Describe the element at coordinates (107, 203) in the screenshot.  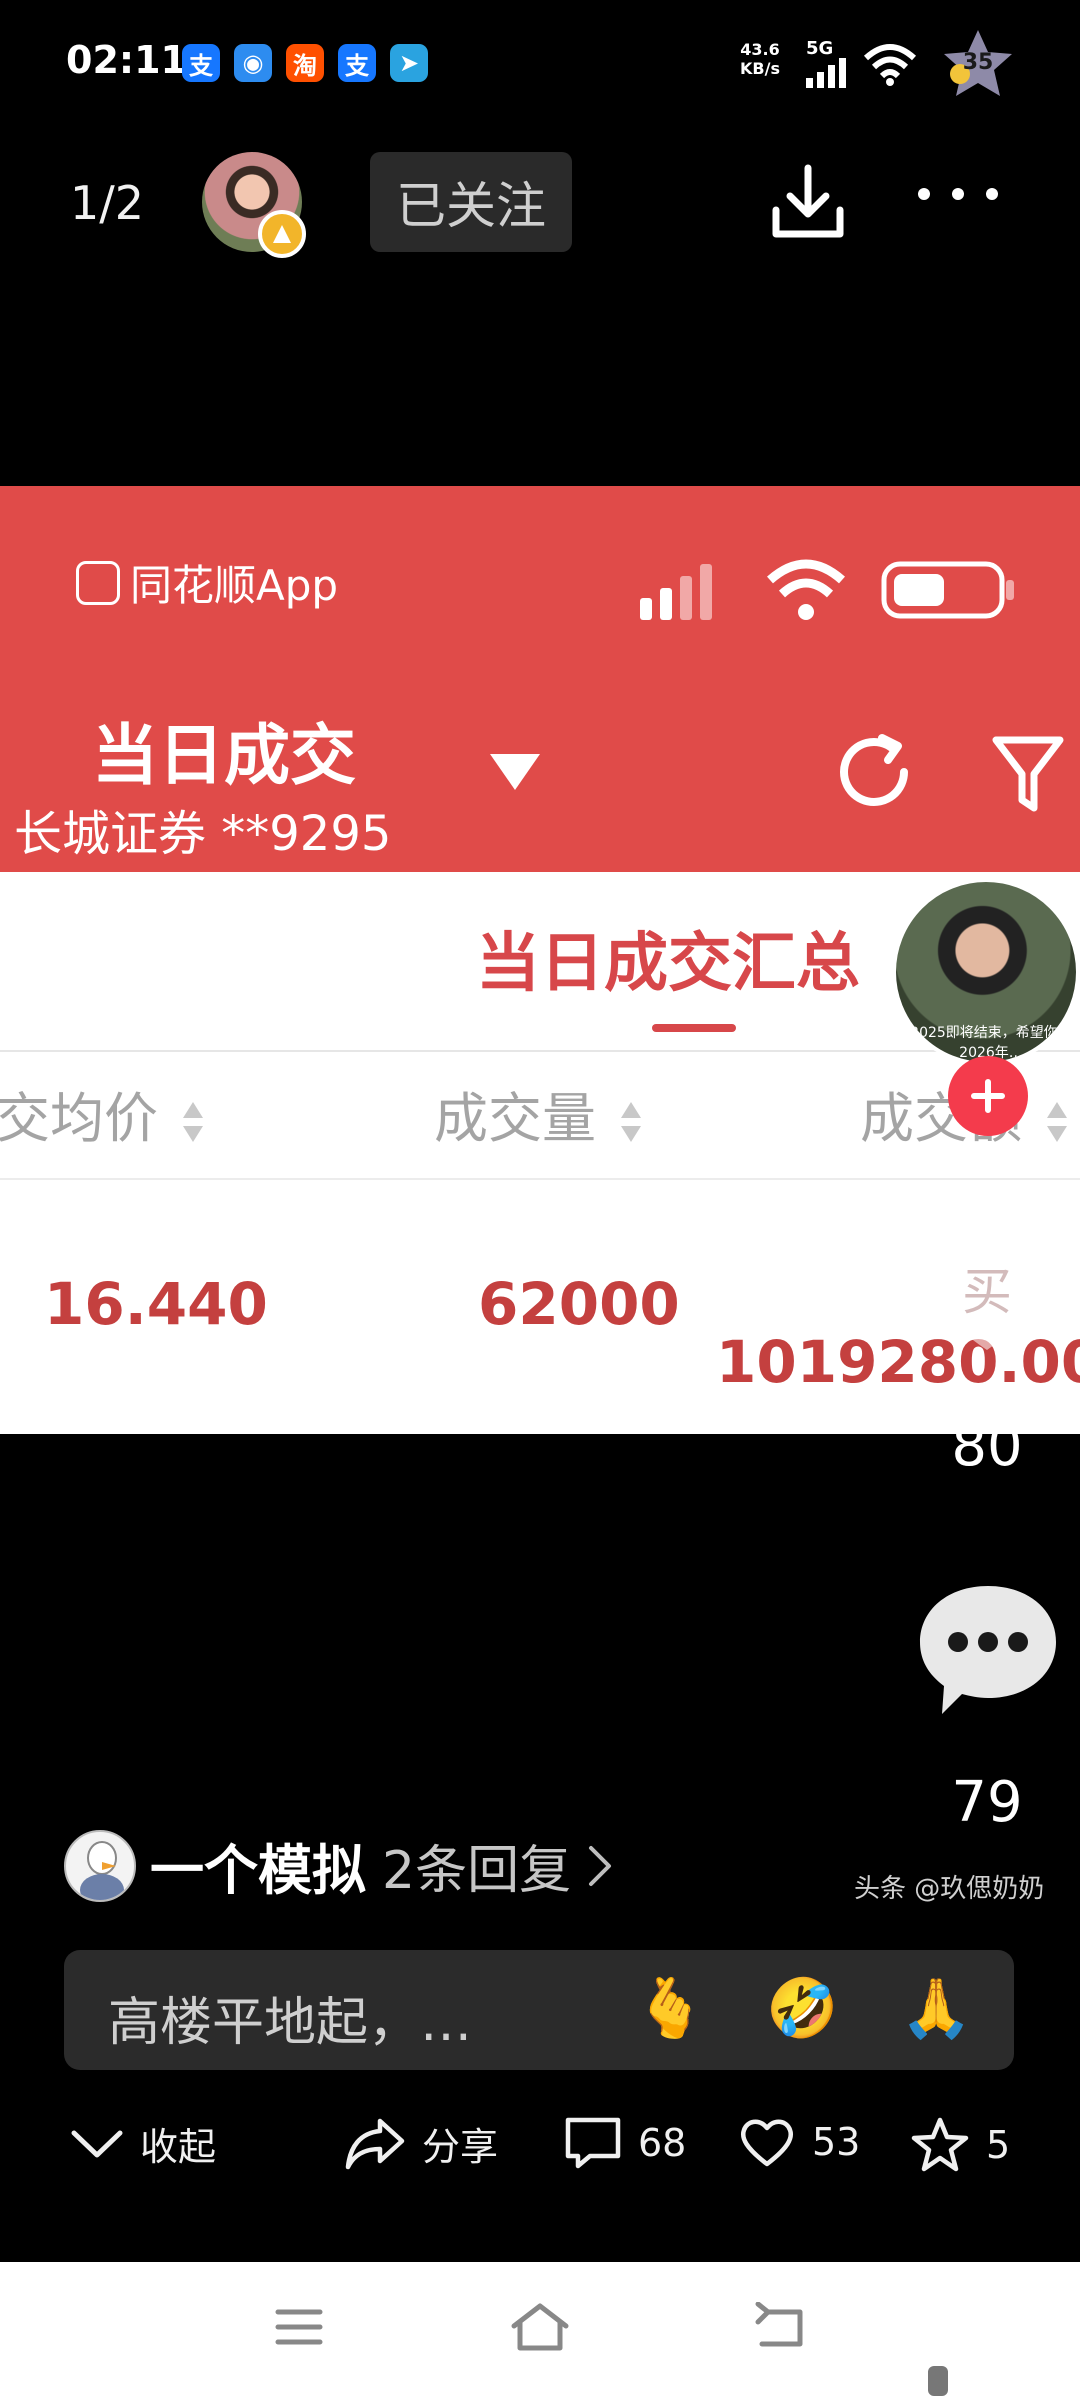
I see `image-page-counter: 1/2` at that location.